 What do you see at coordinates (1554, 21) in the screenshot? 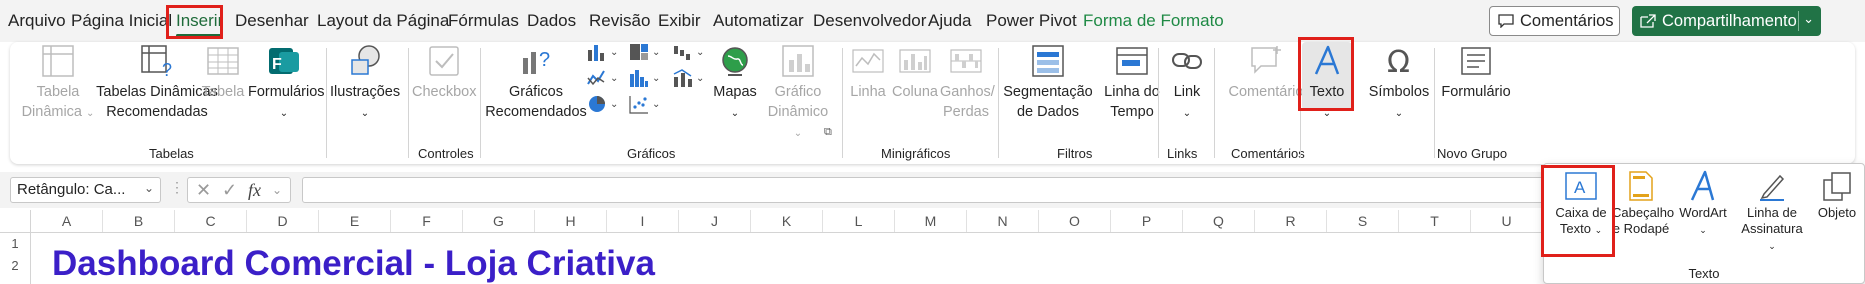
I see `comments-button: Comentários` at bounding box center [1554, 21].